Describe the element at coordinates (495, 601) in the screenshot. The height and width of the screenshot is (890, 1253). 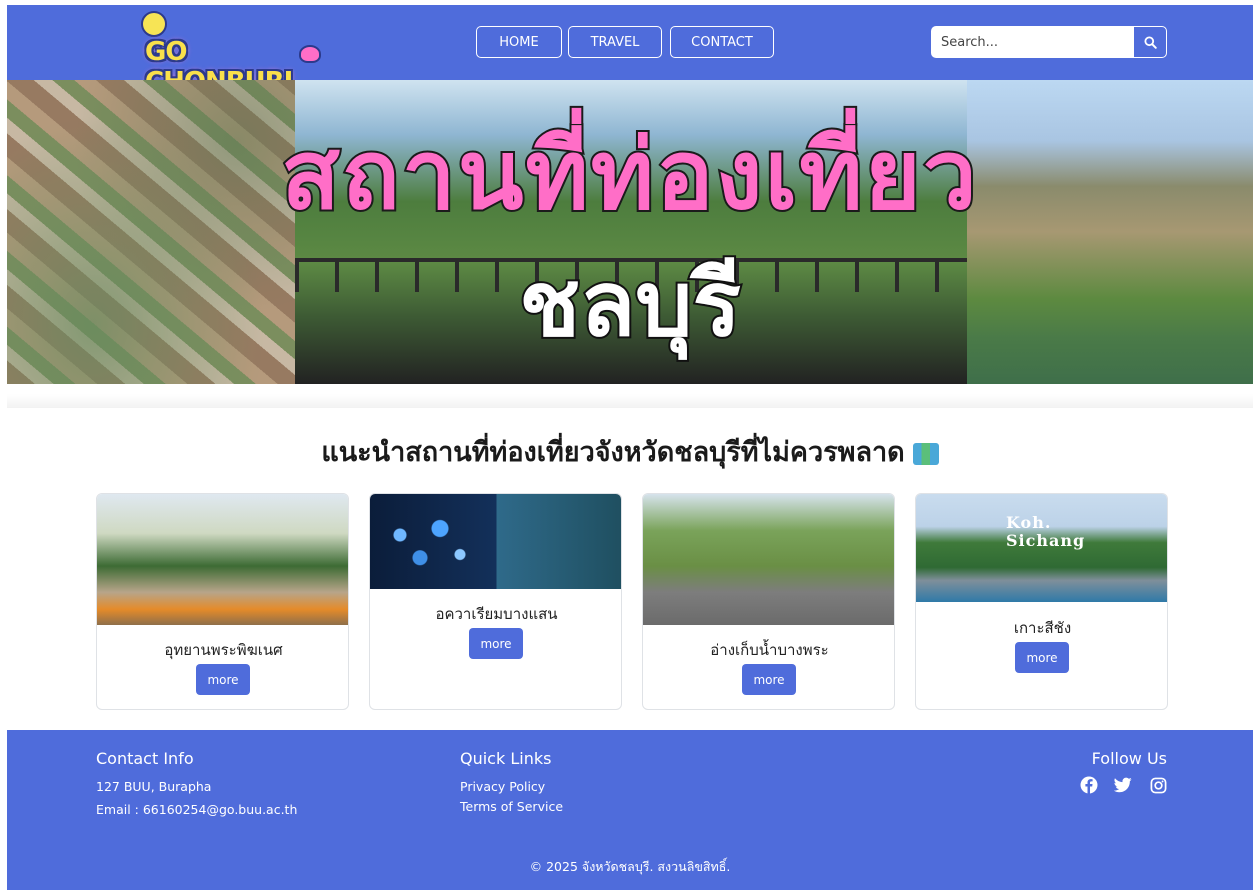
I see `place-card-aquarium: อควาเรียมบางแสน more` at that location.